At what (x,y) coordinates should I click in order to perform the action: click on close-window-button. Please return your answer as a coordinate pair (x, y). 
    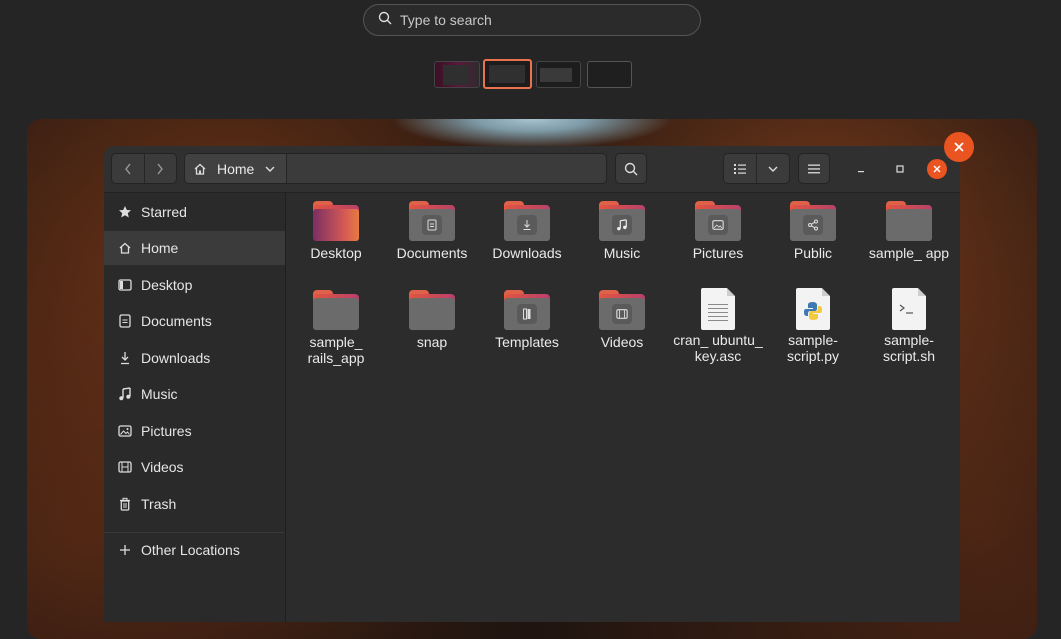
    Looking at the image, I should click on (937, 169).